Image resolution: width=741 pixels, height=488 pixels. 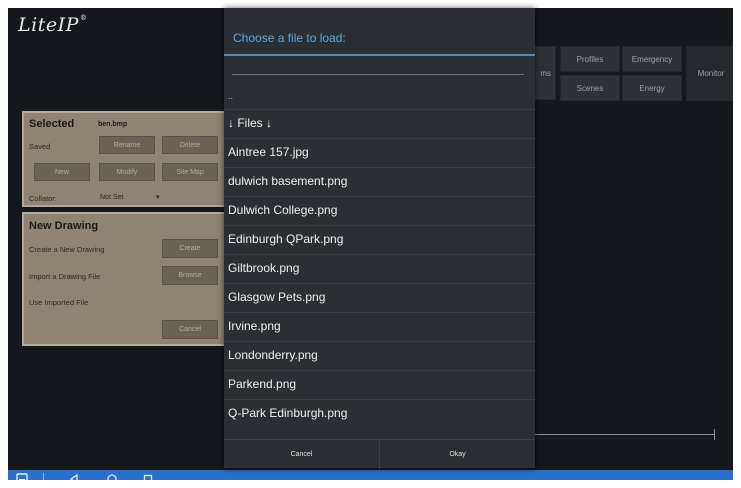 What do you see at coordinates (62, 172) in the screenshot?
I see `new-button: New` at bounding box center [62, 172].